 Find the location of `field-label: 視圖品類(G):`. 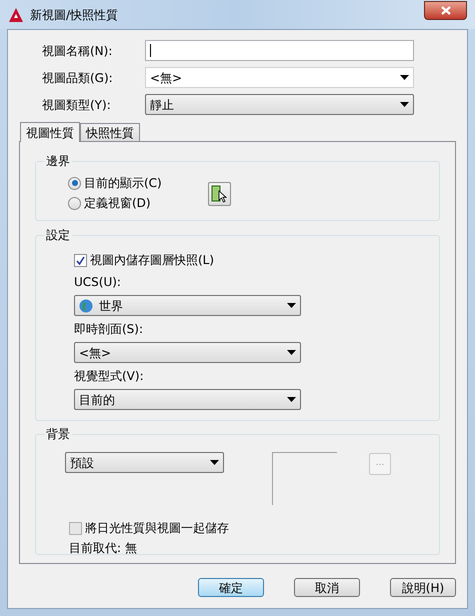

field-label: 視圖品類(G): is located at coordinates (78, 78).